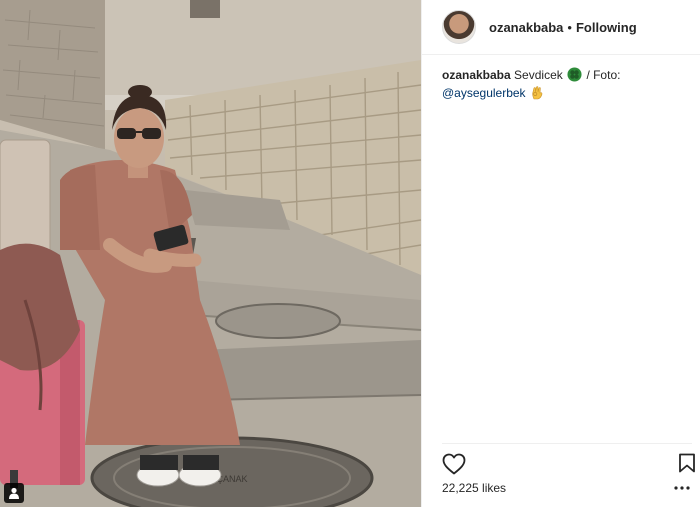 The image size is (700, 507). What do you see at coordinates (603, 75) in the screenshot?
I see `caption-photo-credit: / Foto:` at bounding box center [603, 75].